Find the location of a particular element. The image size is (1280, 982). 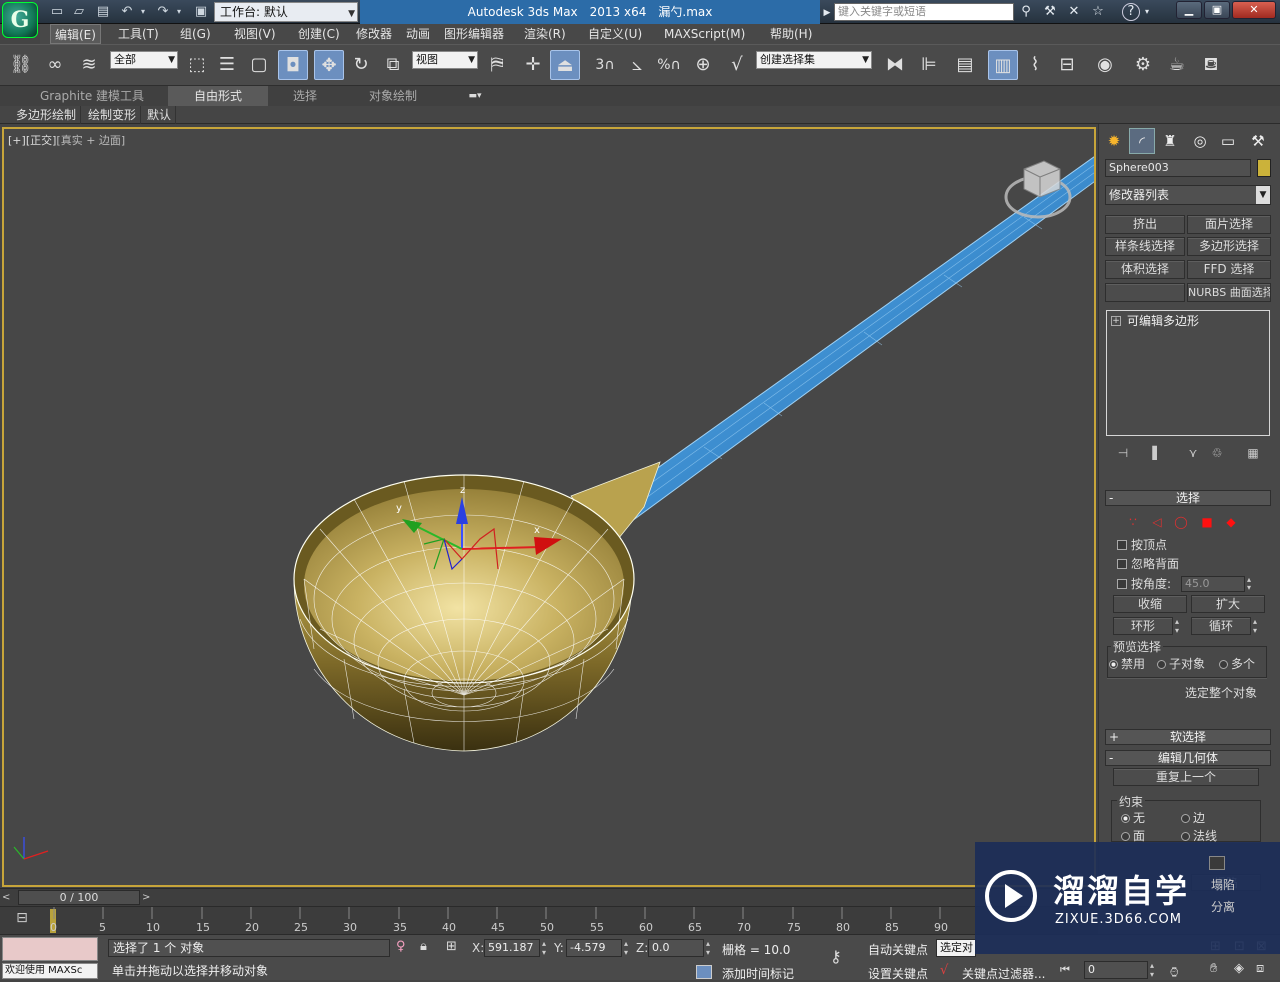

edge-mode-icon: ◁ is located at coordinates (1157, 522).